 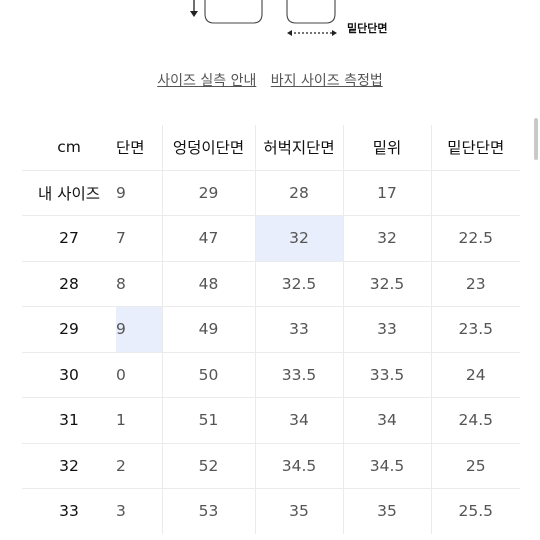 What do you see at coordinates (367, 28) in the screenshot?
I see `bottom-hem-label: 밑단단면` at bounding box center [367, 28].